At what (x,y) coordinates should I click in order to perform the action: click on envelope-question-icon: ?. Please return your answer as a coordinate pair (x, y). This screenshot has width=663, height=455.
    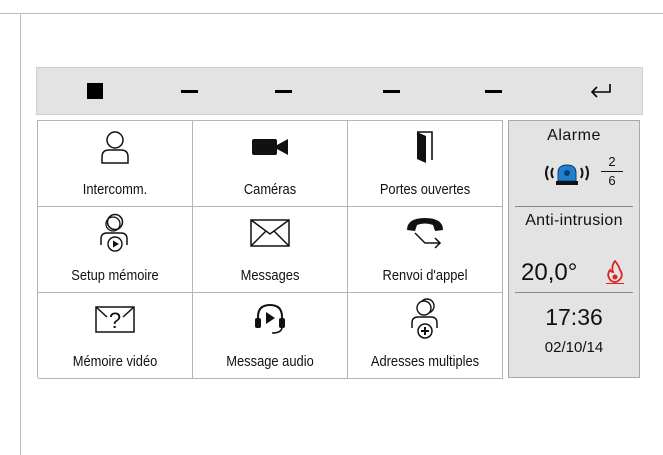
    Looking at the image, I should click on (115, 319).